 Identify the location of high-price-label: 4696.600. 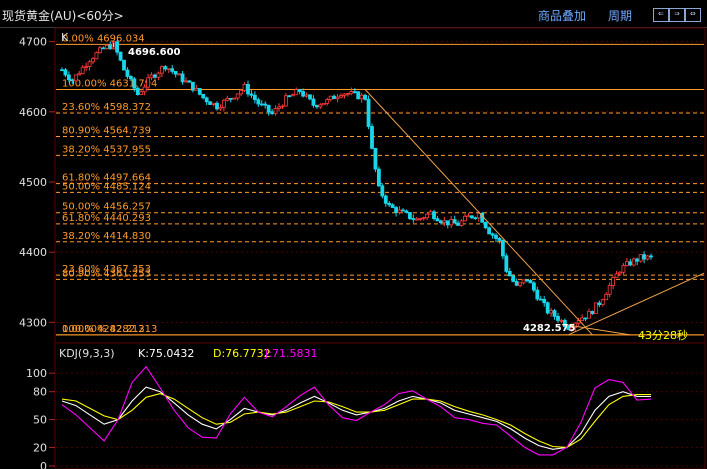
(154, 52).